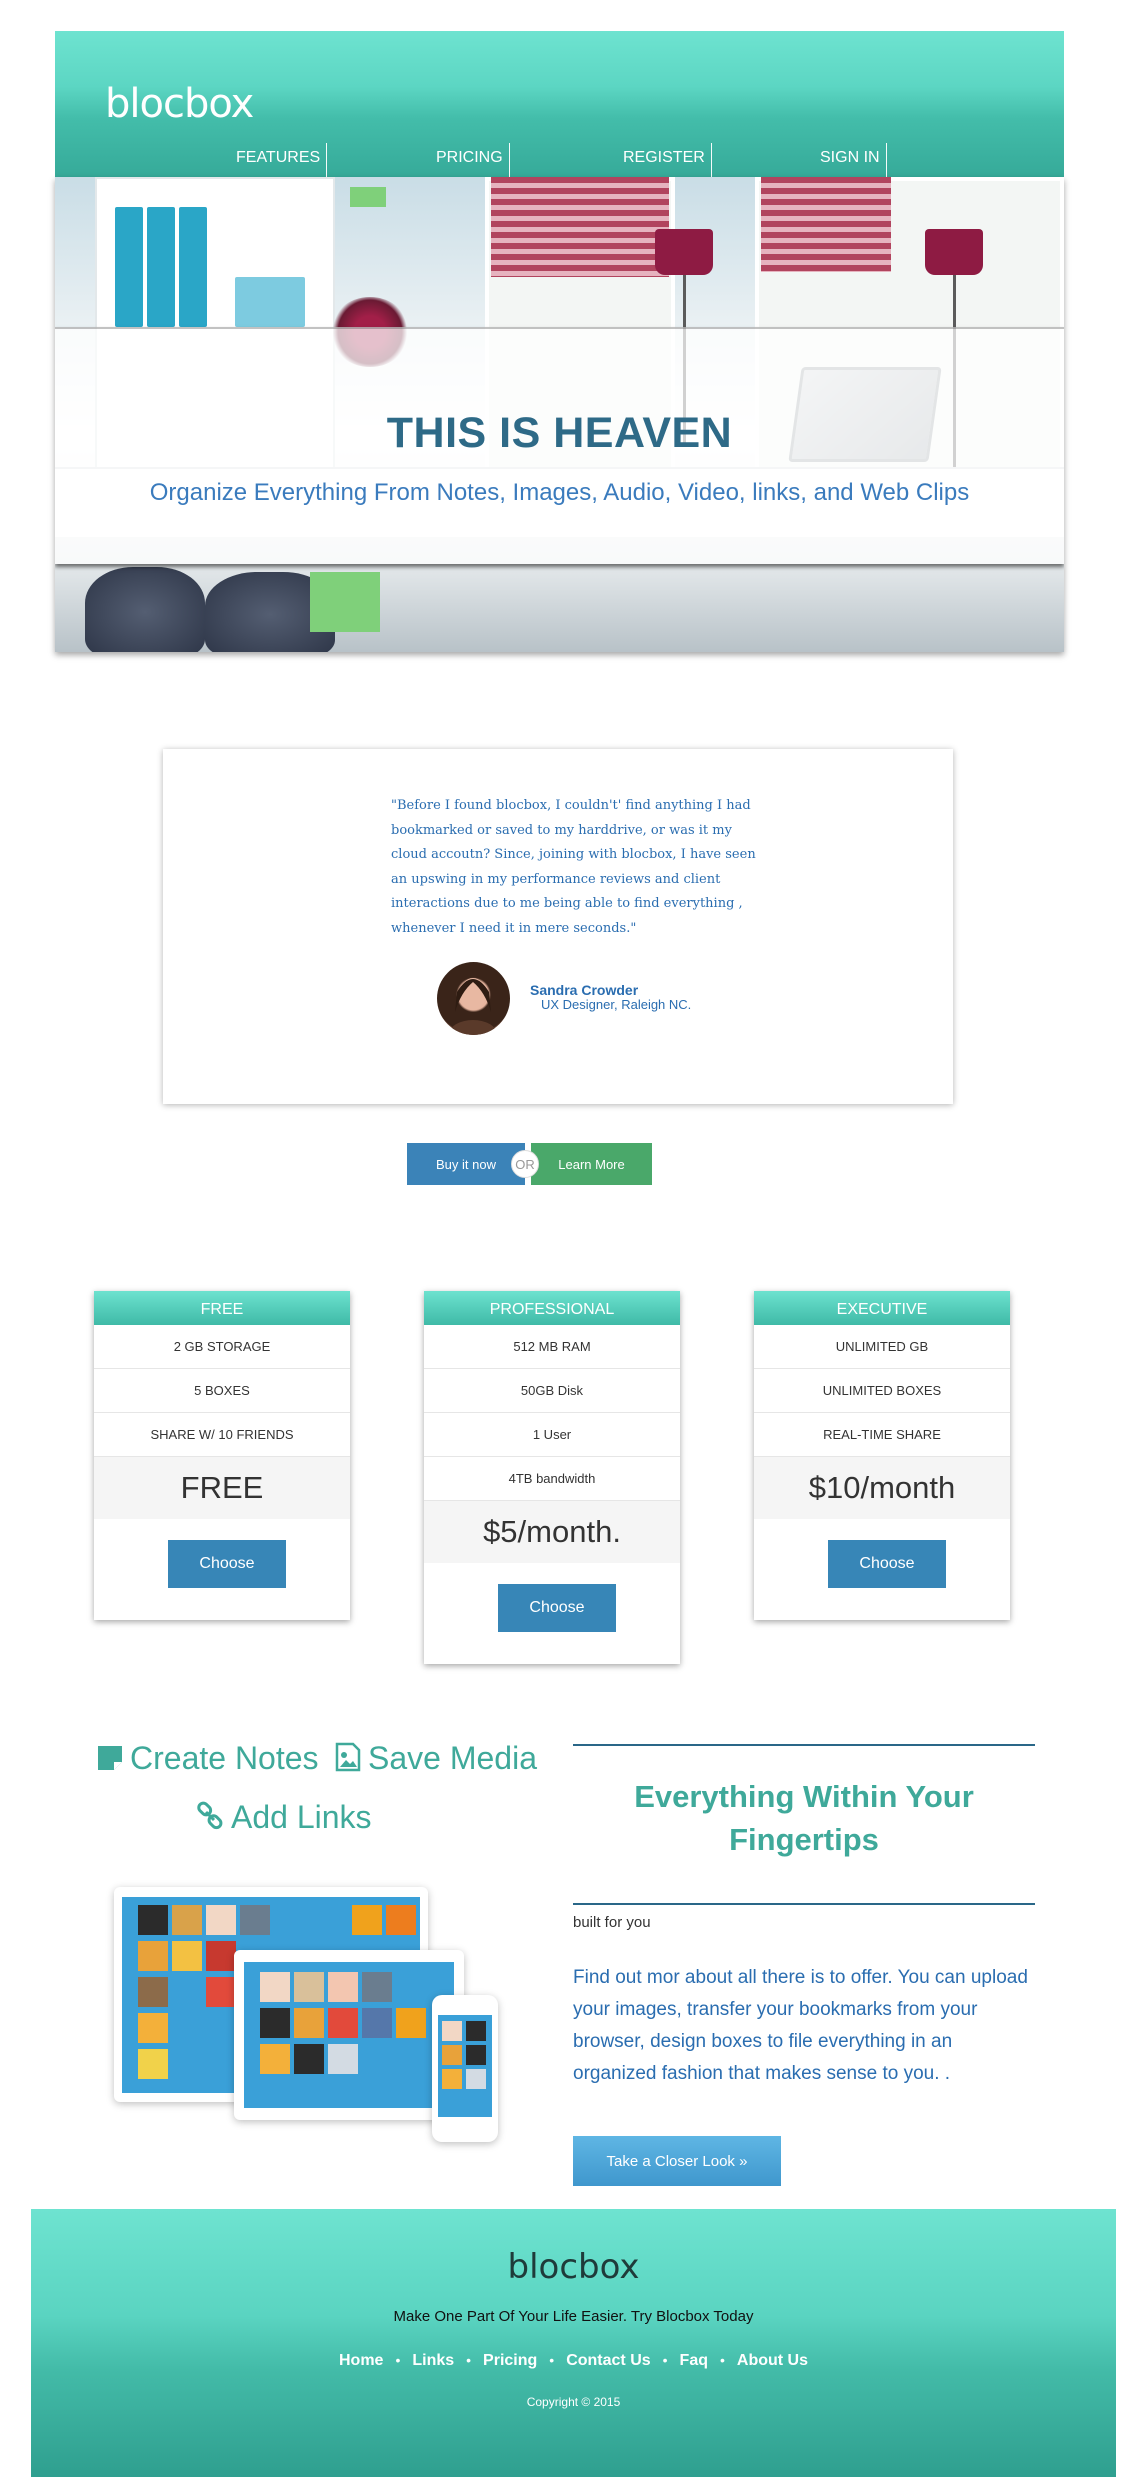  What do you see at coordinates (804, 1818) in the screenshot?
I see `section-title: Everything Within Your Fingertips` at bounding box center [804, 1818].